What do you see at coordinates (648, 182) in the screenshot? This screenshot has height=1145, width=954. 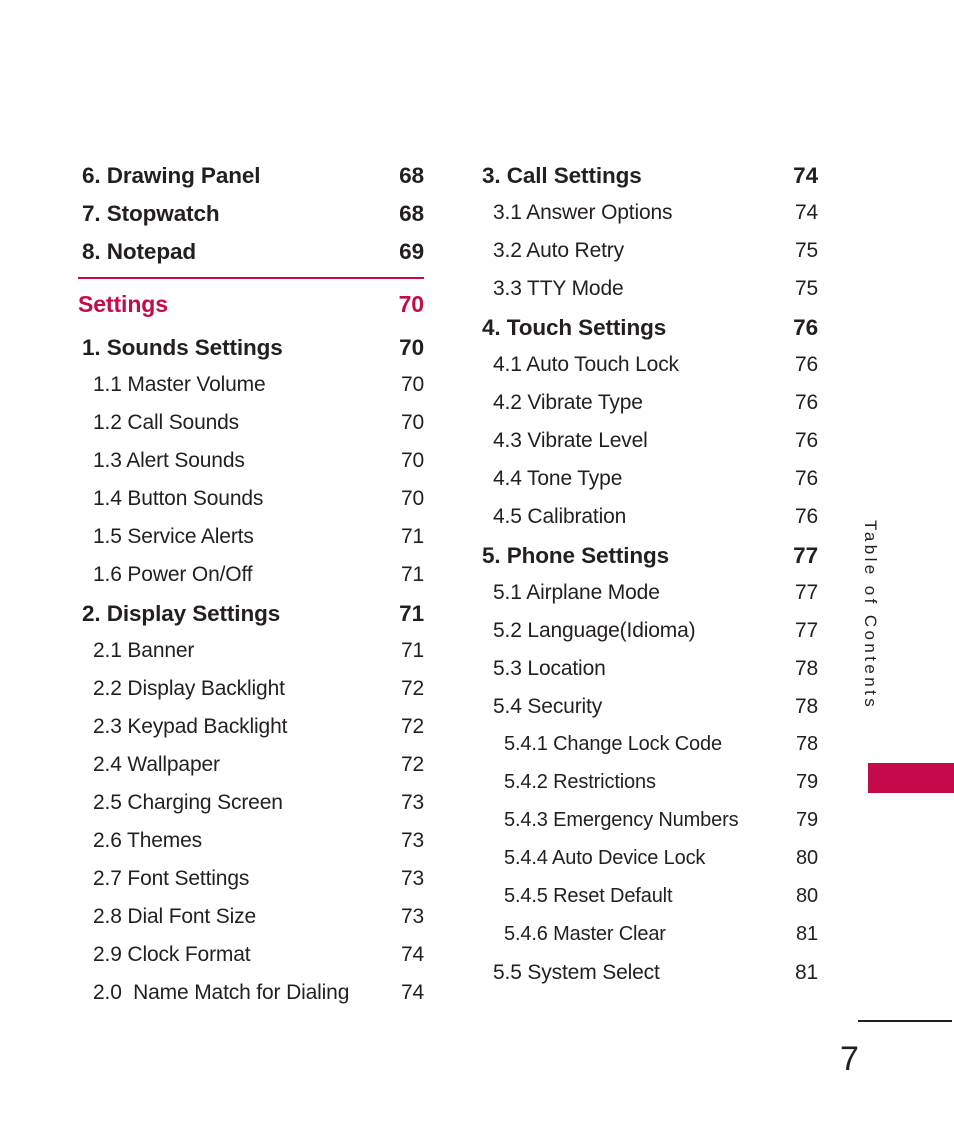 I see `toc-entry: 3. Call Settings 74` at bounding box center [648, 182].